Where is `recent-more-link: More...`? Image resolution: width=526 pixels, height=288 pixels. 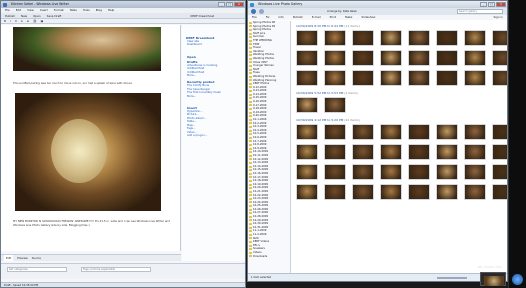
recent-more-link: More... is located at coordinates (216, 96).